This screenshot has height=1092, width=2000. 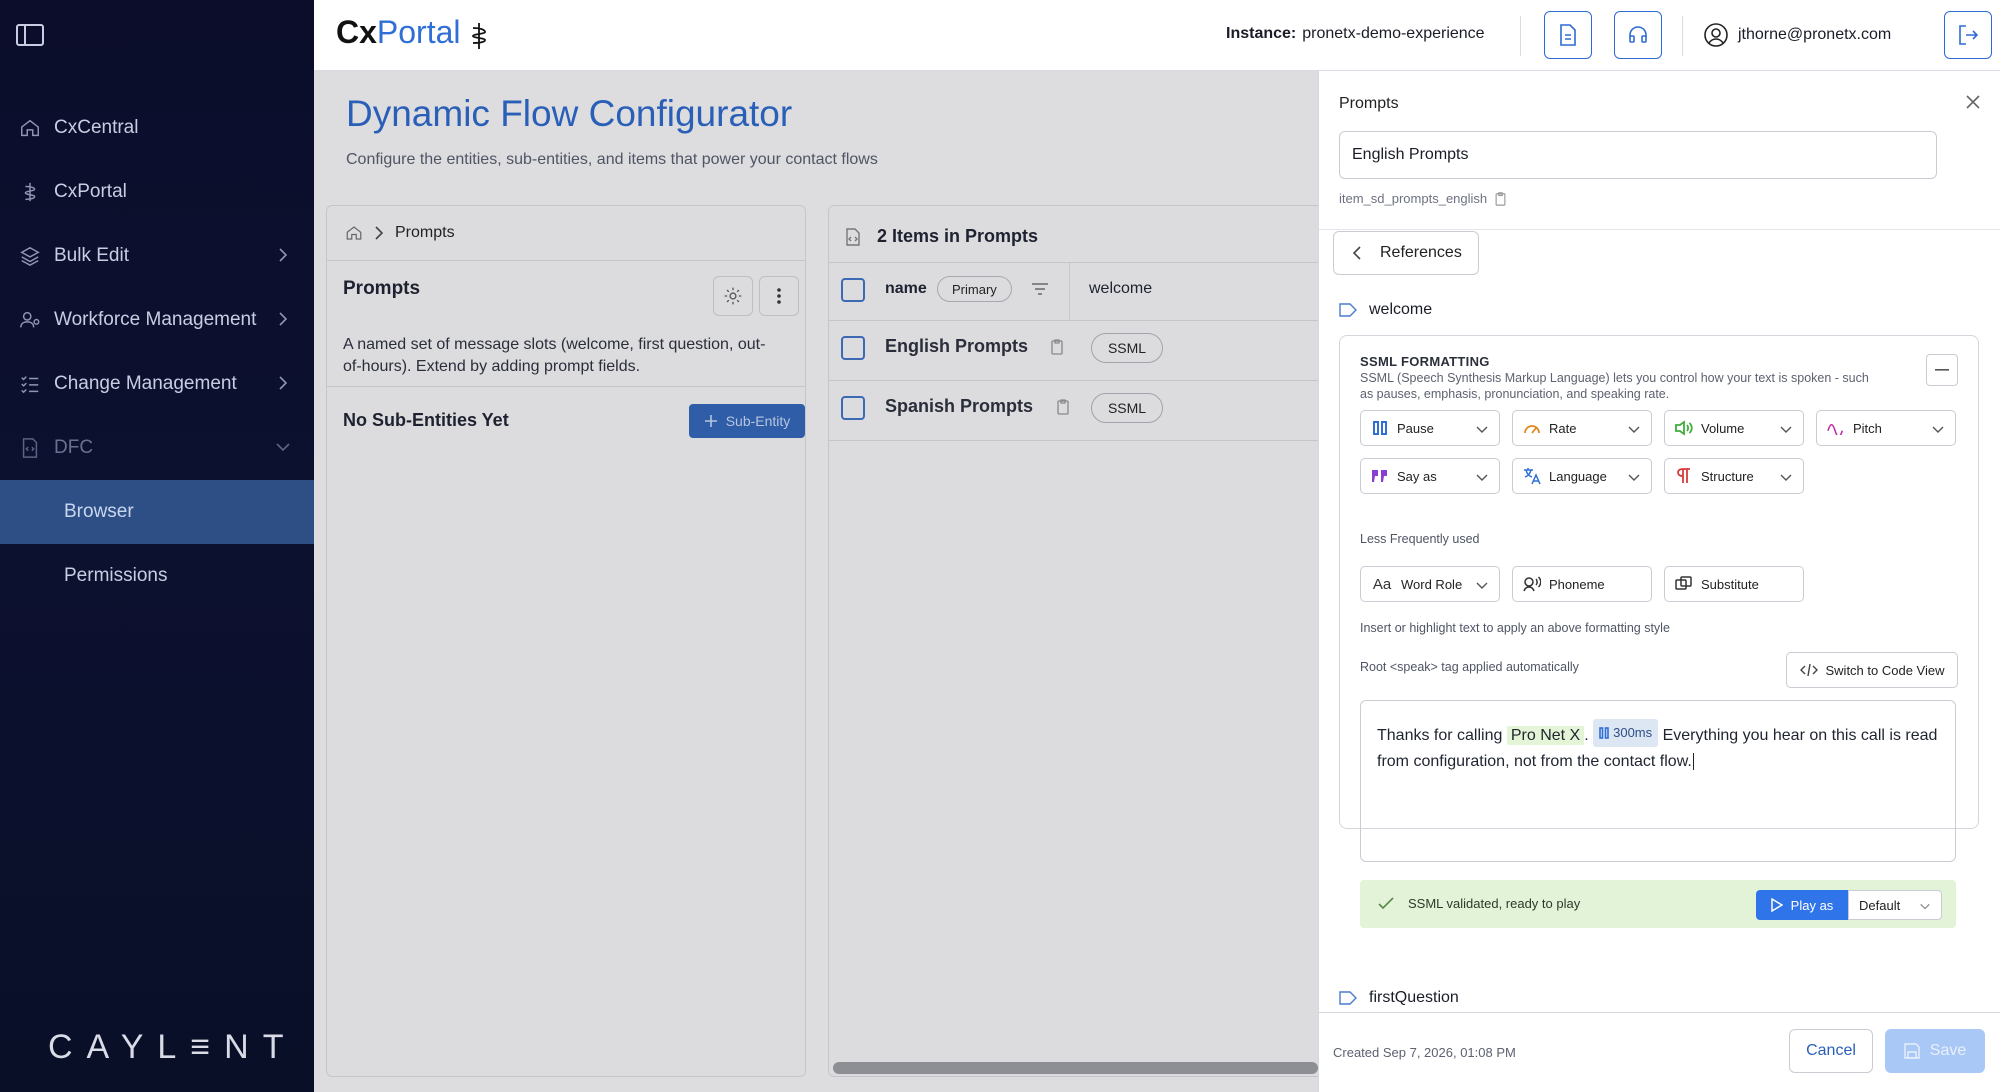 I want to click on breadcrumb: Prompts, so click(x=400, y=233).